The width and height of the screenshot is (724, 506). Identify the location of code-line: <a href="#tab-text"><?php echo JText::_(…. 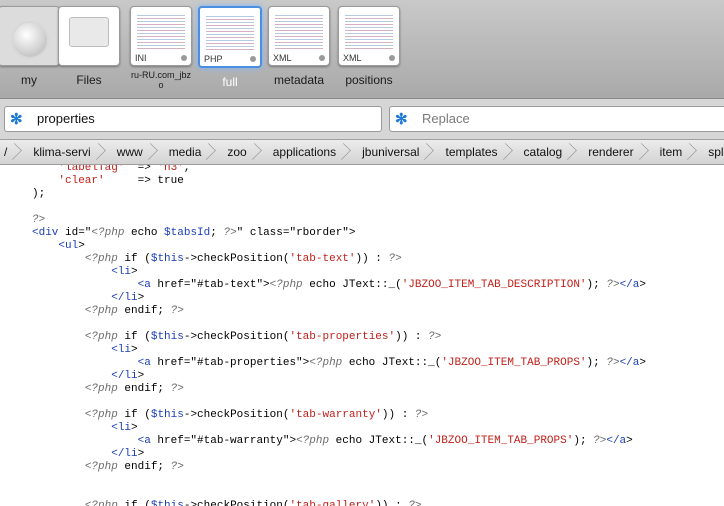
(391, 285).